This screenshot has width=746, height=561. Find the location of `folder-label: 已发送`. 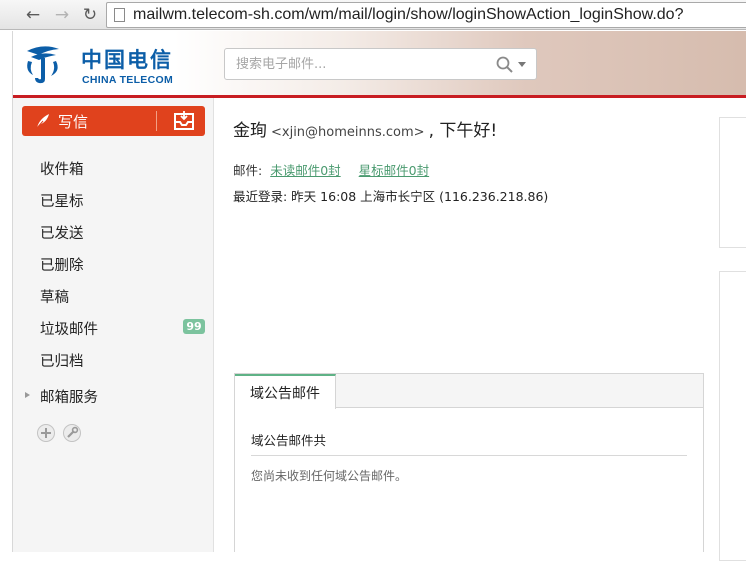

folder-label: 已发送 is located at coordinates (62, 234).